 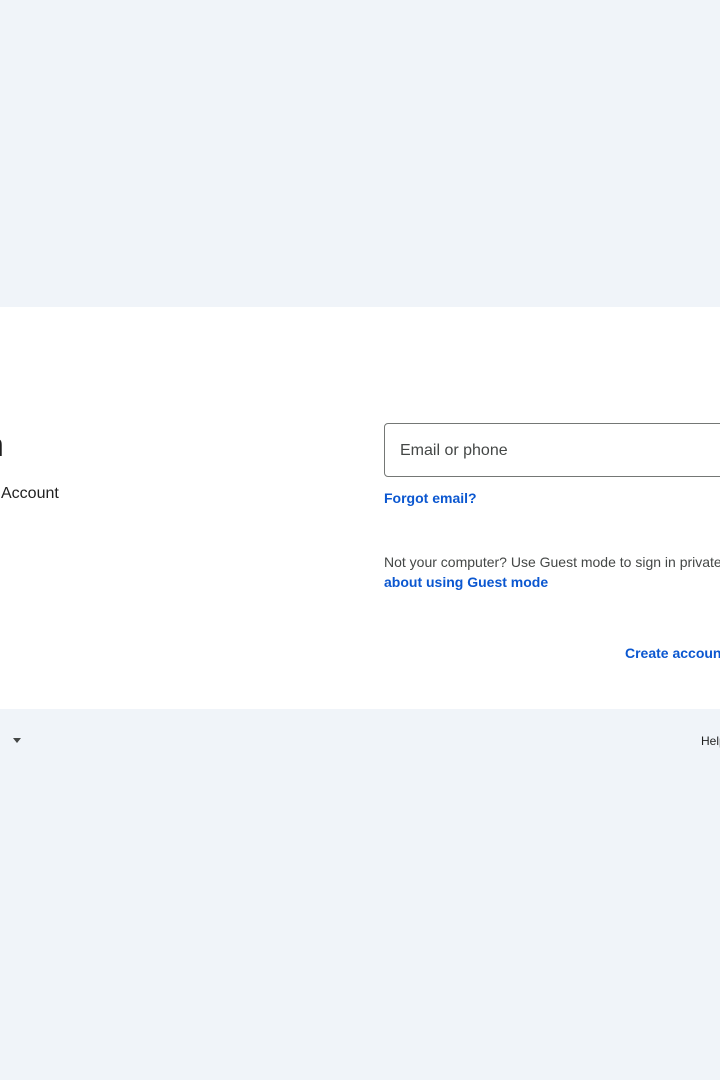 I want to click on chevron-down-icon, so click(x=17, y=740).